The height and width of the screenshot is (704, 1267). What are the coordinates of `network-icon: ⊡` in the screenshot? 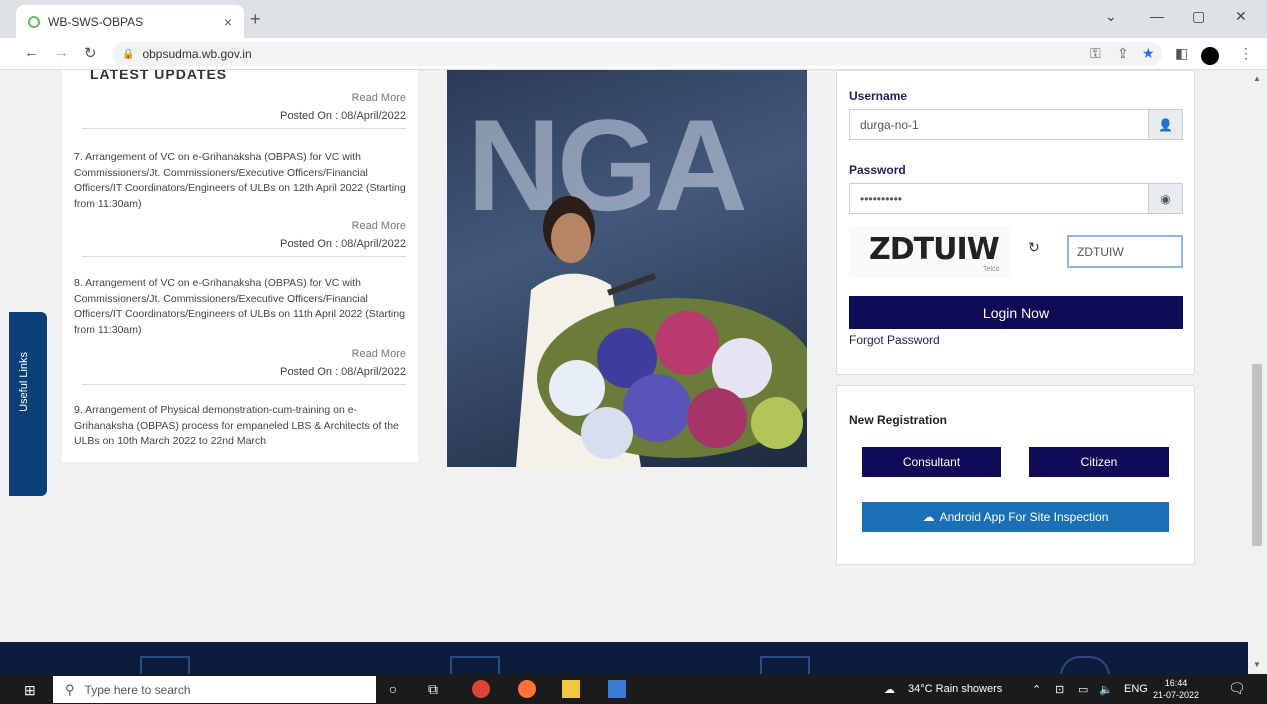 It's located at (1059, 689).